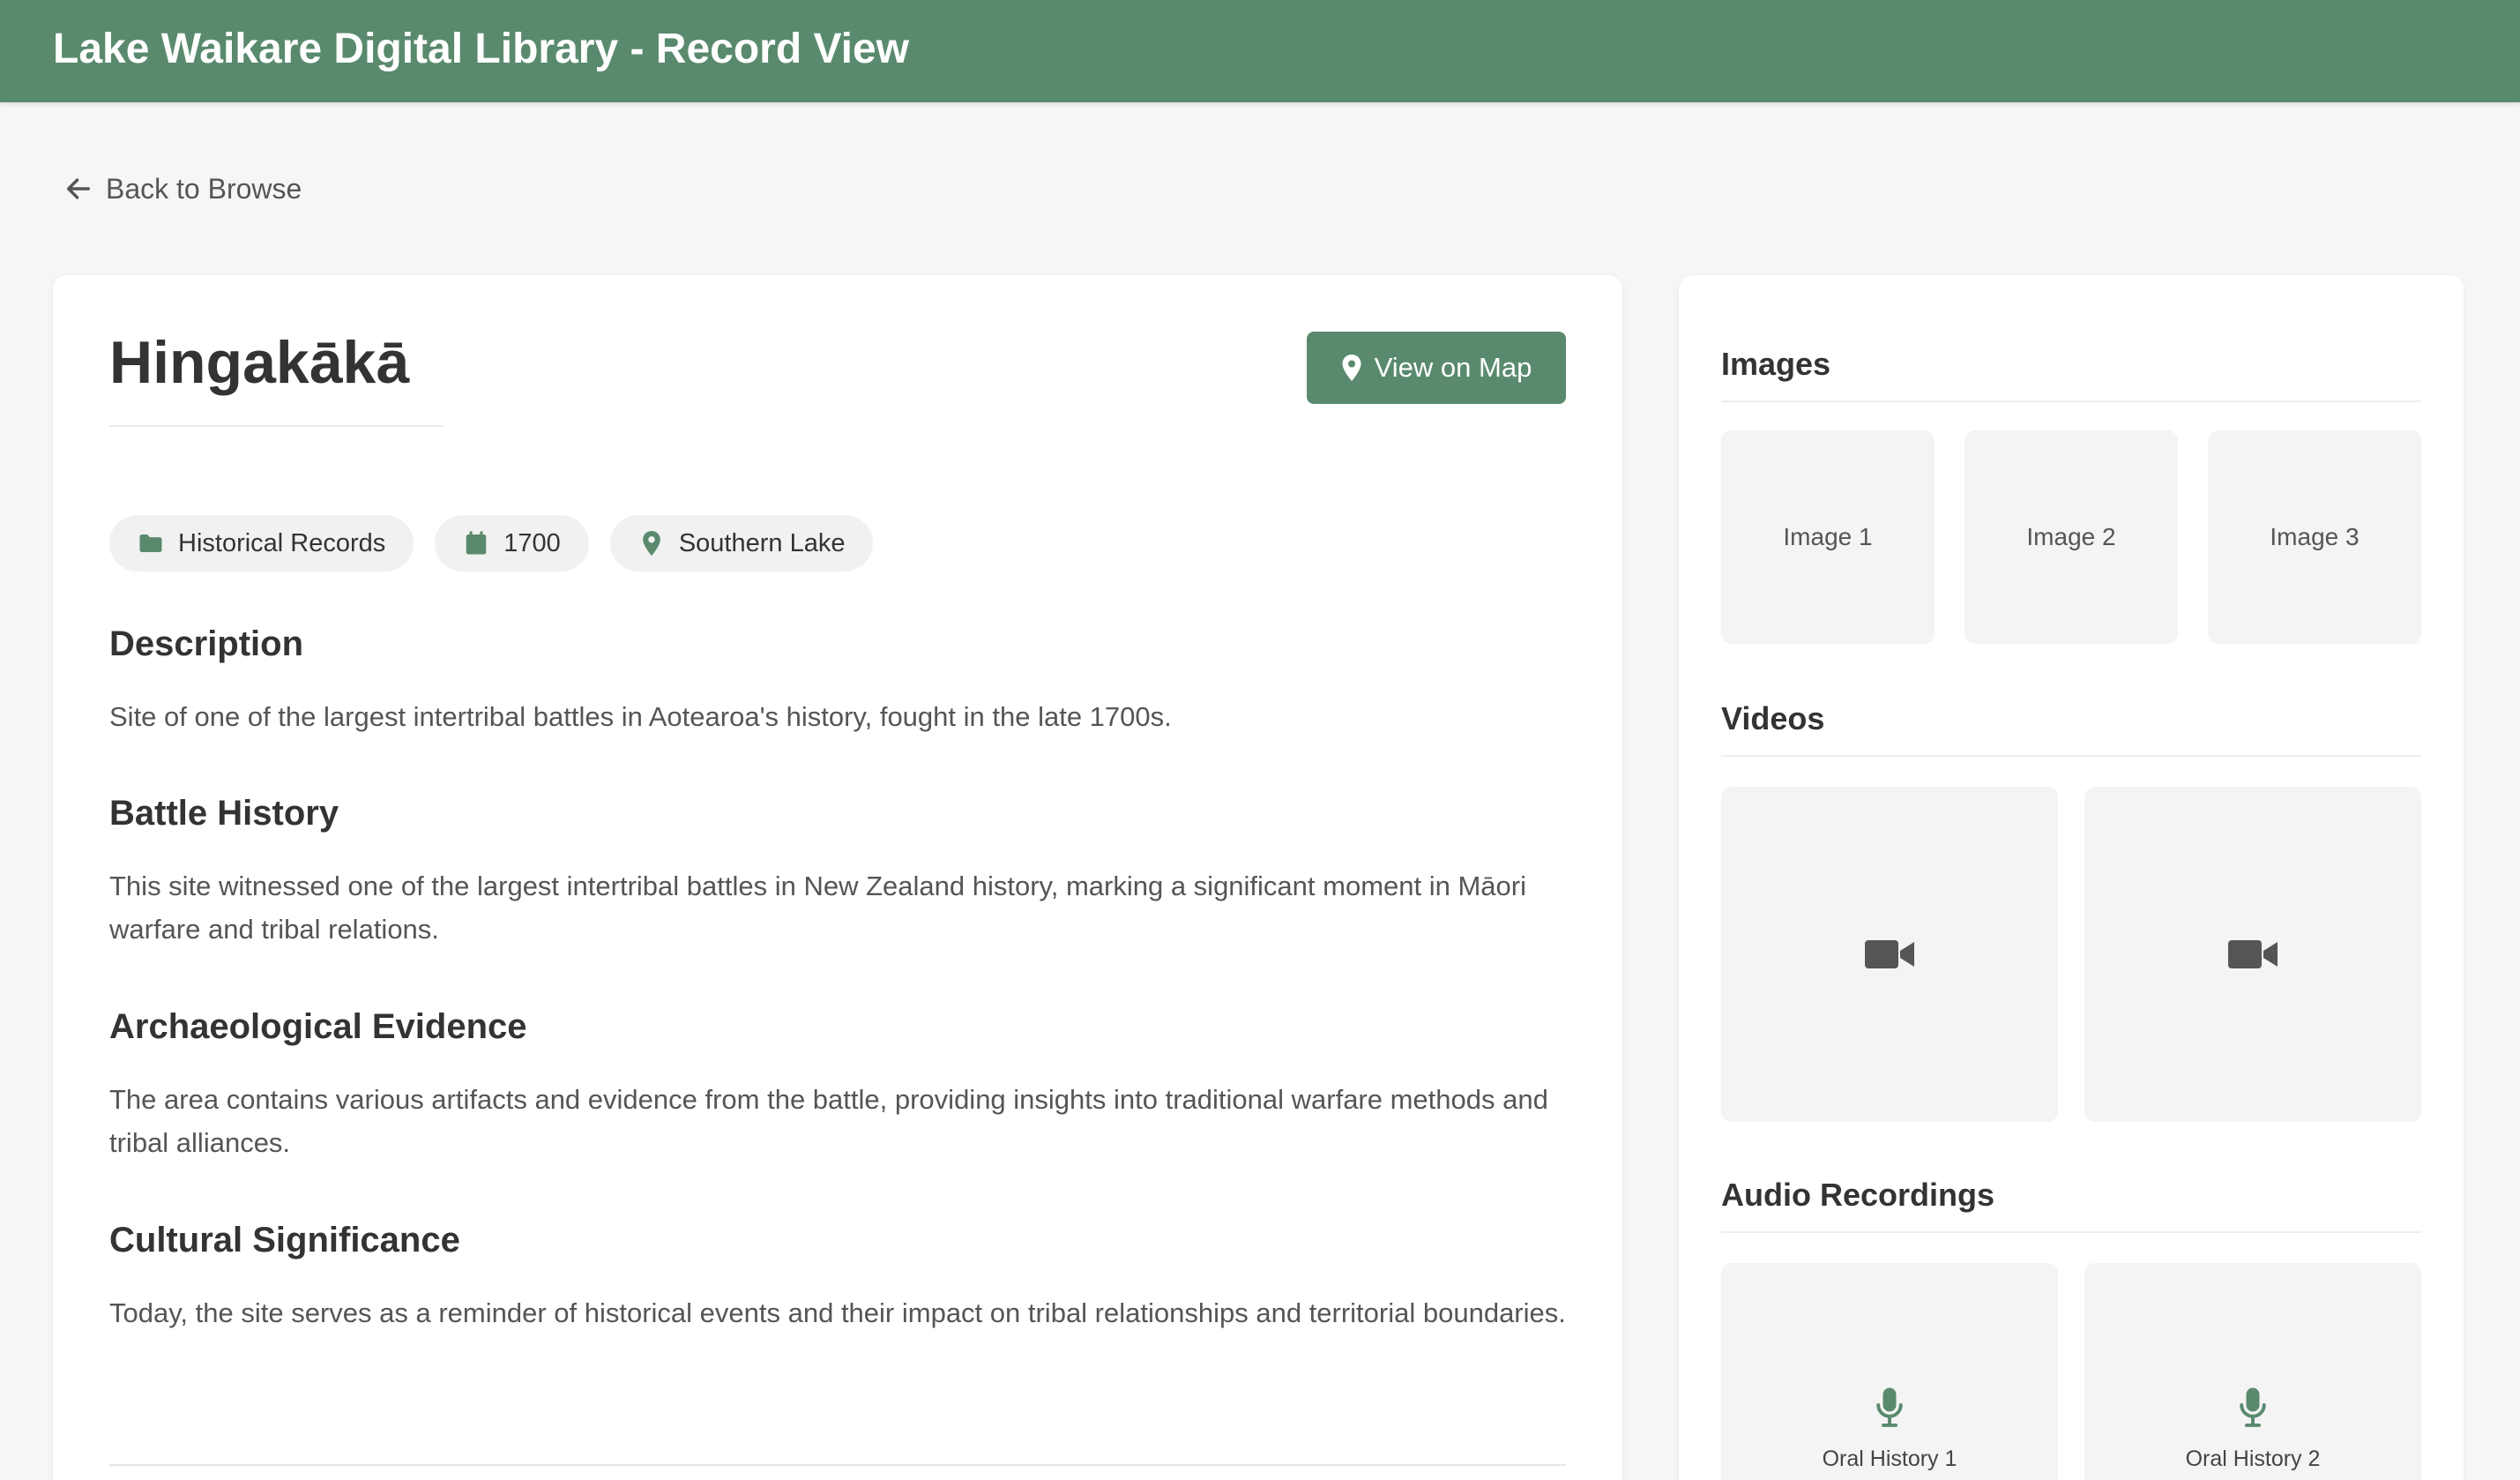  Describe the element at coordinates (2071, 756) in the screenshot. I see `videos-divider` at that location.